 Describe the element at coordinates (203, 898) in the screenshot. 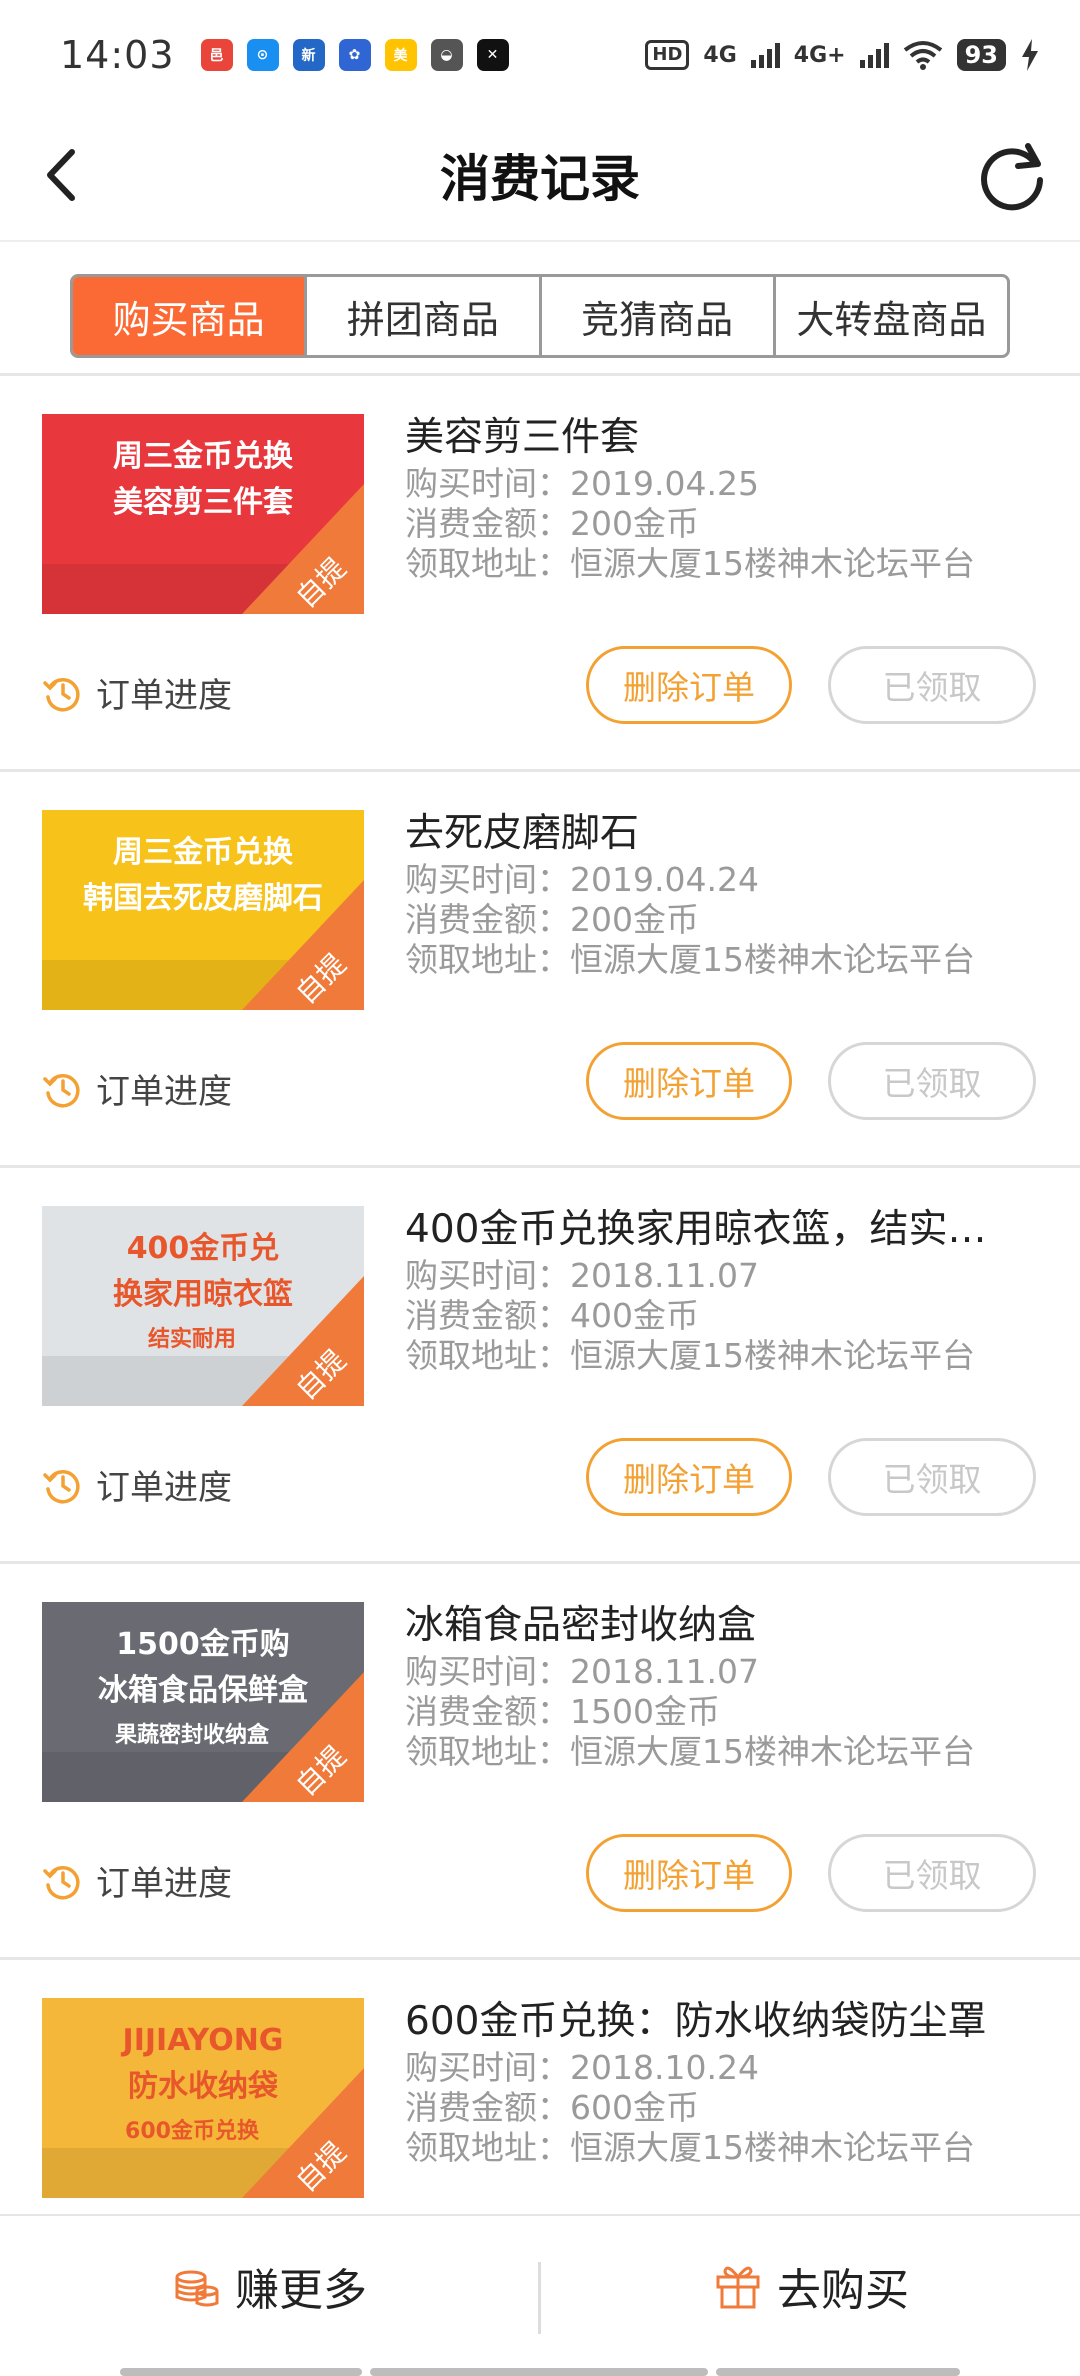

I see `svg-text: 韩国去死皮磨脚石` at that location.